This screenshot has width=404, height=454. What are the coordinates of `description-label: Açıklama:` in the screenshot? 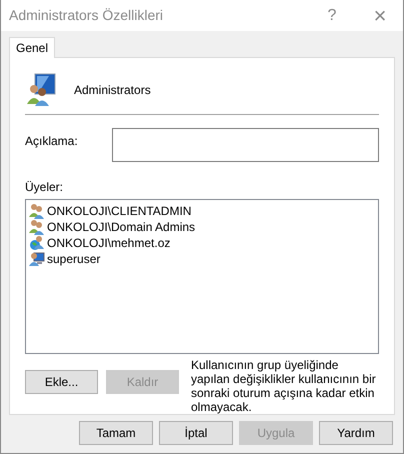 It's located at (52, 141).